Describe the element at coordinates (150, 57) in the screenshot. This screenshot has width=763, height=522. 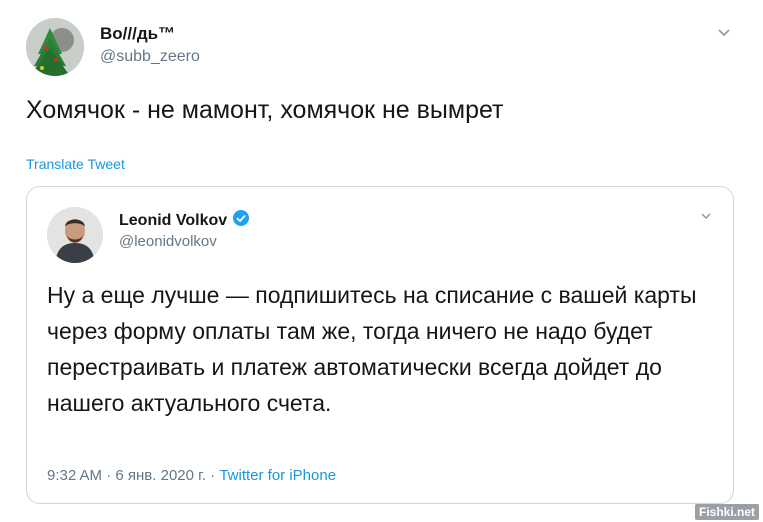
I see `author-handle: @subb_zeero` at that location.